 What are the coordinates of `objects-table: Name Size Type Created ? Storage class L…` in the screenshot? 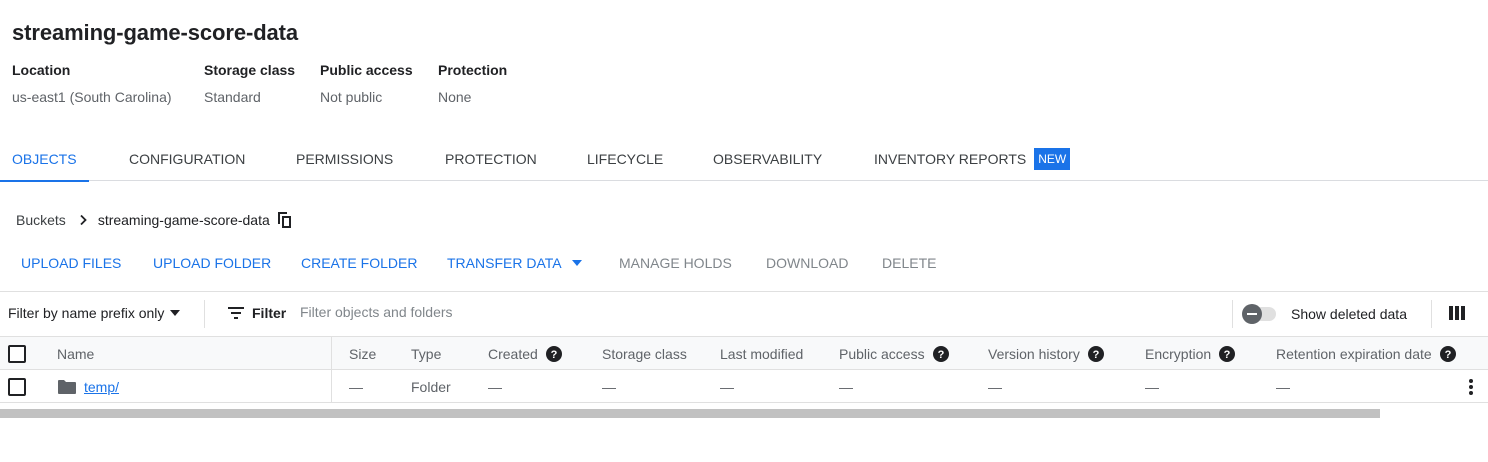 It's located at (744, 370).